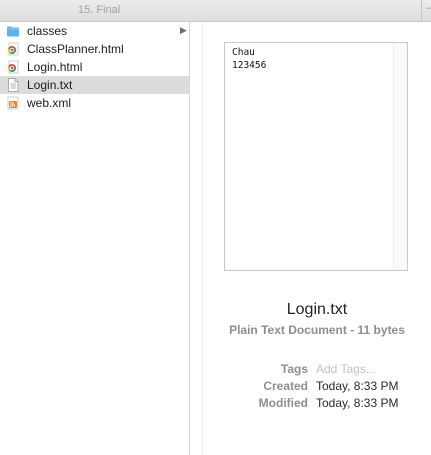 Image resolution: width=431 pixels, height=455 pixels. Describe the element at coordinates (294, 369) in the screenshot. I see `tags-label: Tags` at that location.